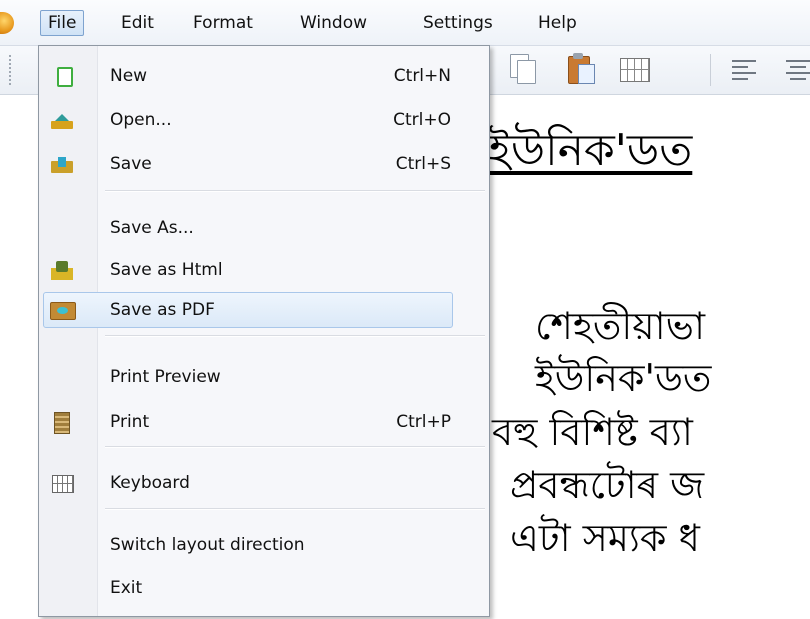 The image size is (810, 619). I want to click on menu-item-print: Print Ctrl+P, so click(264, 422).